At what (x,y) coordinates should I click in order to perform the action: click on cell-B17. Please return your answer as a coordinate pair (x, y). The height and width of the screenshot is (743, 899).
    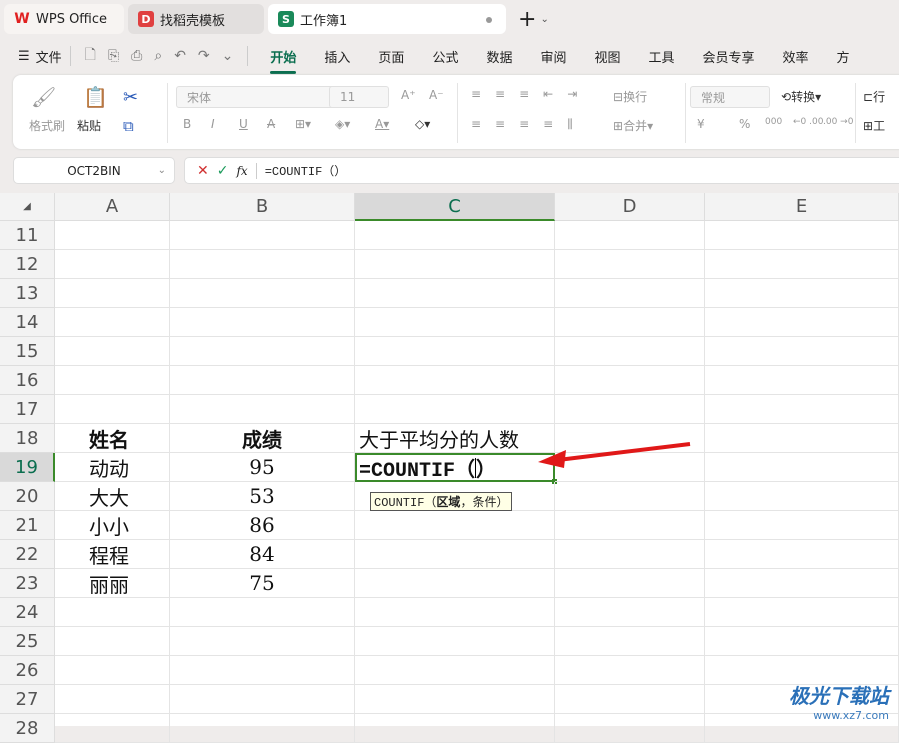
    Looking at the image, I should click on (262, 409).